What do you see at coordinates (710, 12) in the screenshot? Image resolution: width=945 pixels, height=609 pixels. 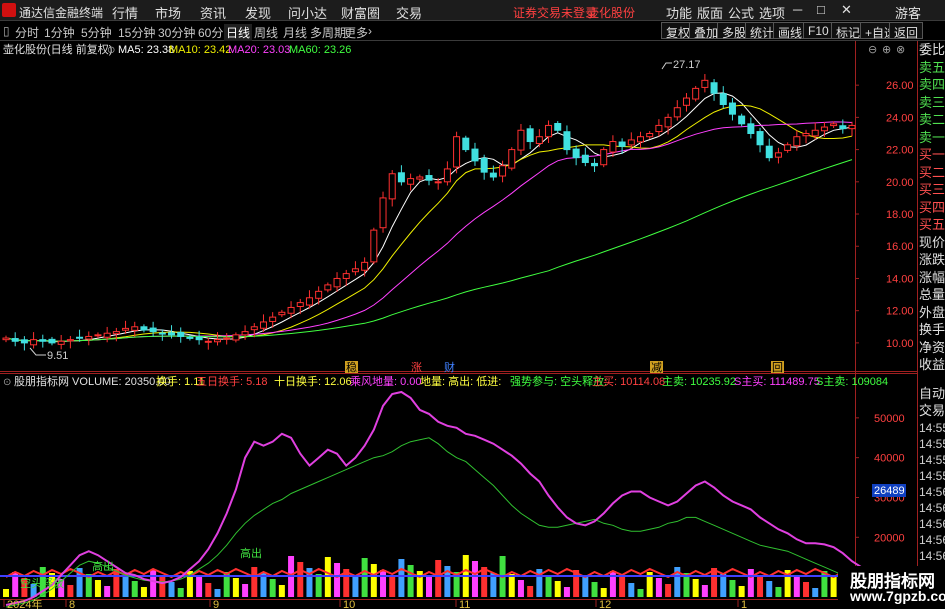 I see `menu-layout: 版面` at bounding box center [710, 12].